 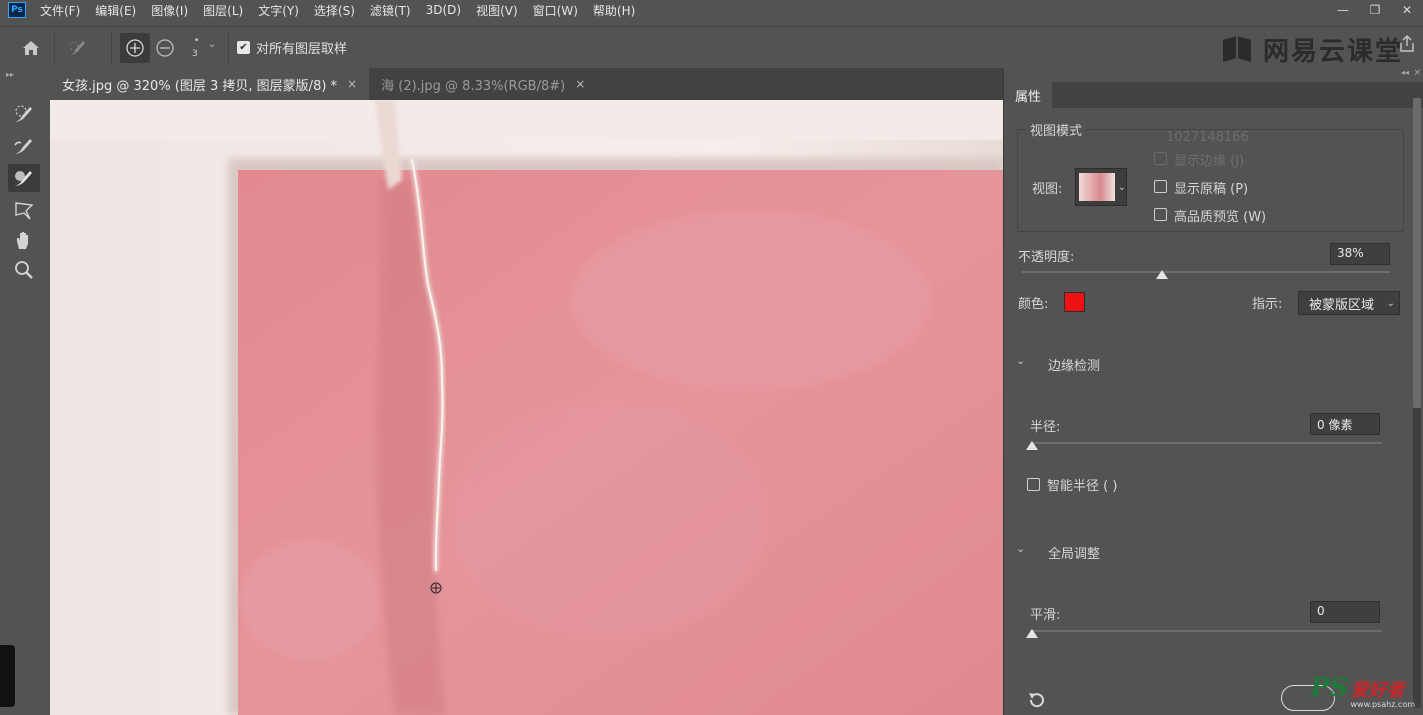 I want to click on collapse-panel-icon: ◂◂, so click(x=1405, y=72).